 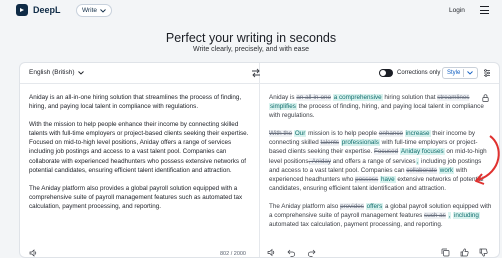 I want to click on output-toolbar-right, so click(x=464, y=252).